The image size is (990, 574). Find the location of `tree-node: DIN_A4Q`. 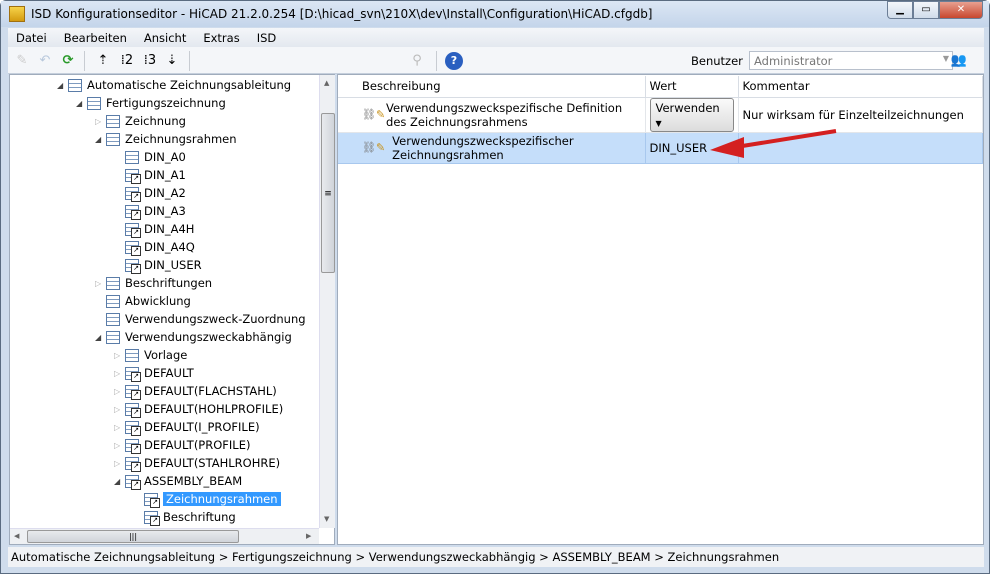

tree-node: DIN_A4Q is located at coordinates (154, 247).